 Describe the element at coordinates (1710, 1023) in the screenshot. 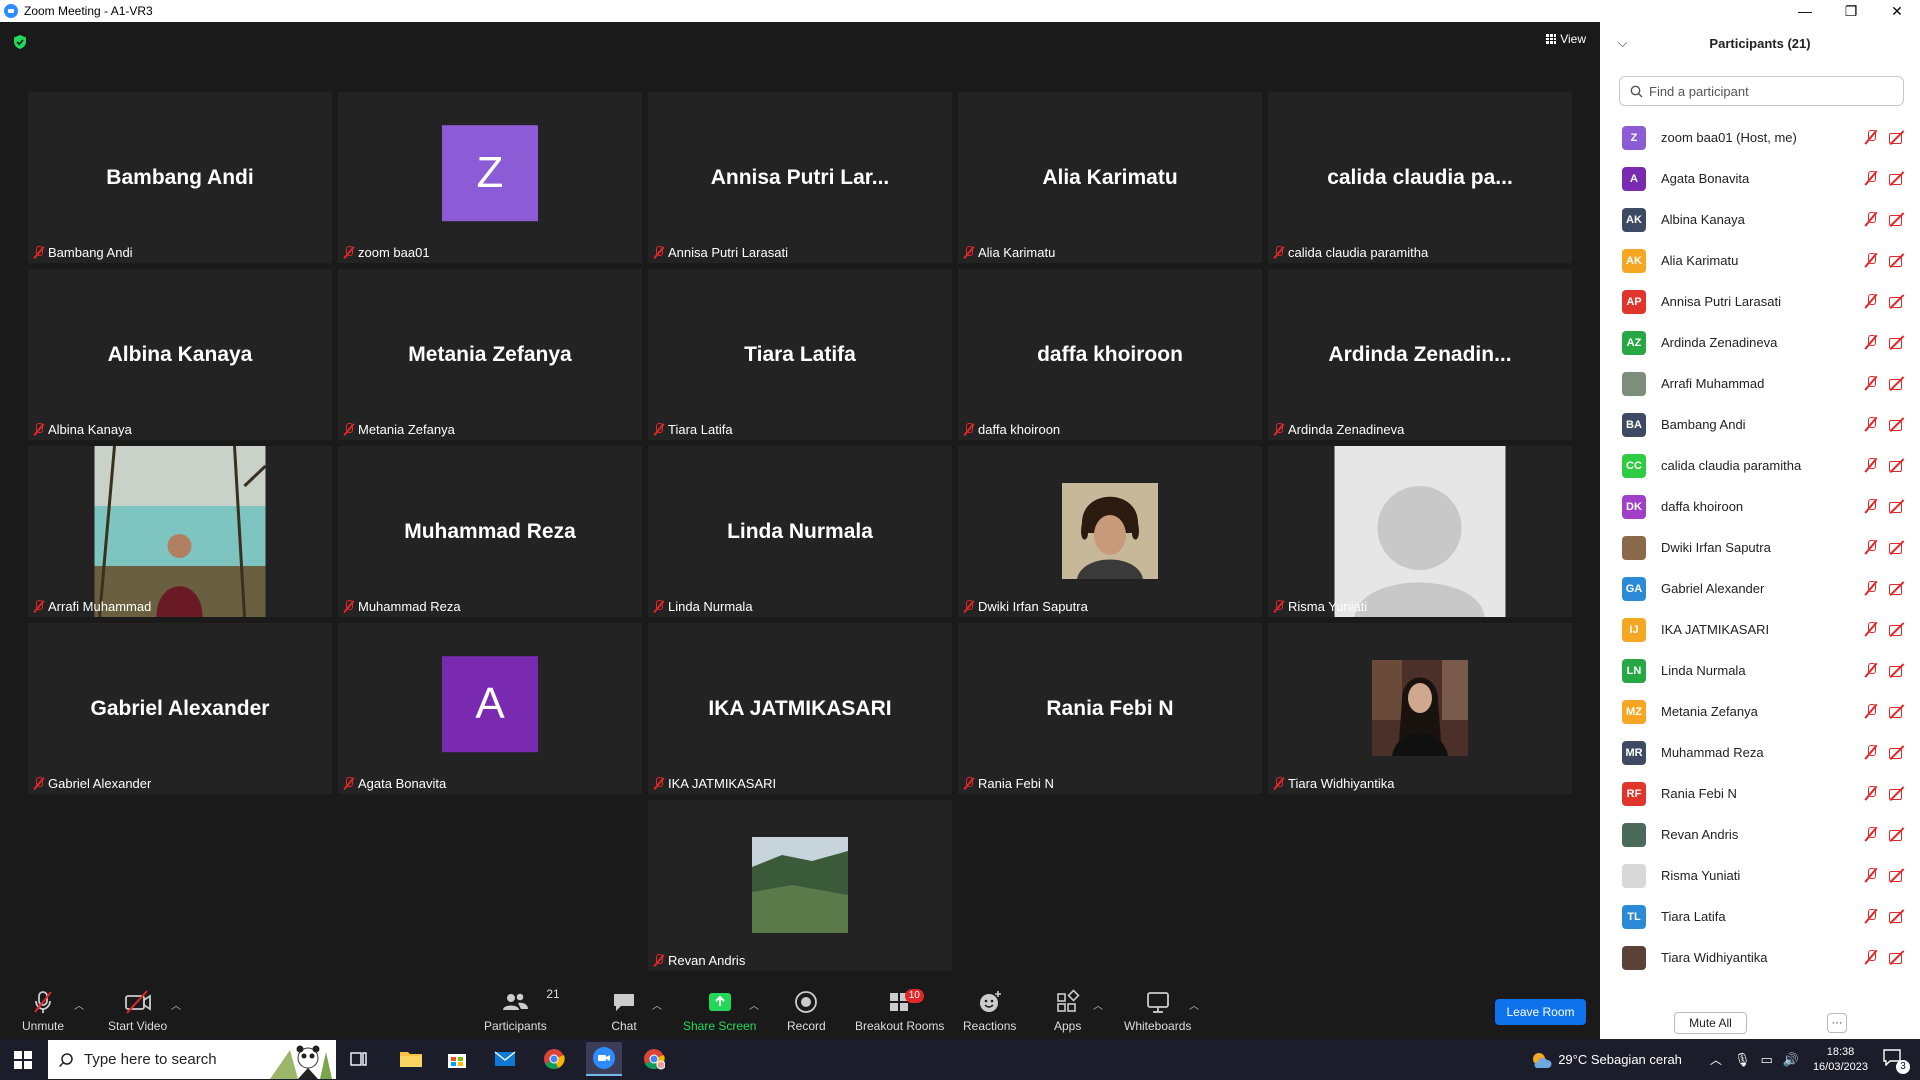

I see `mute-all-button: Mute All` at that location.